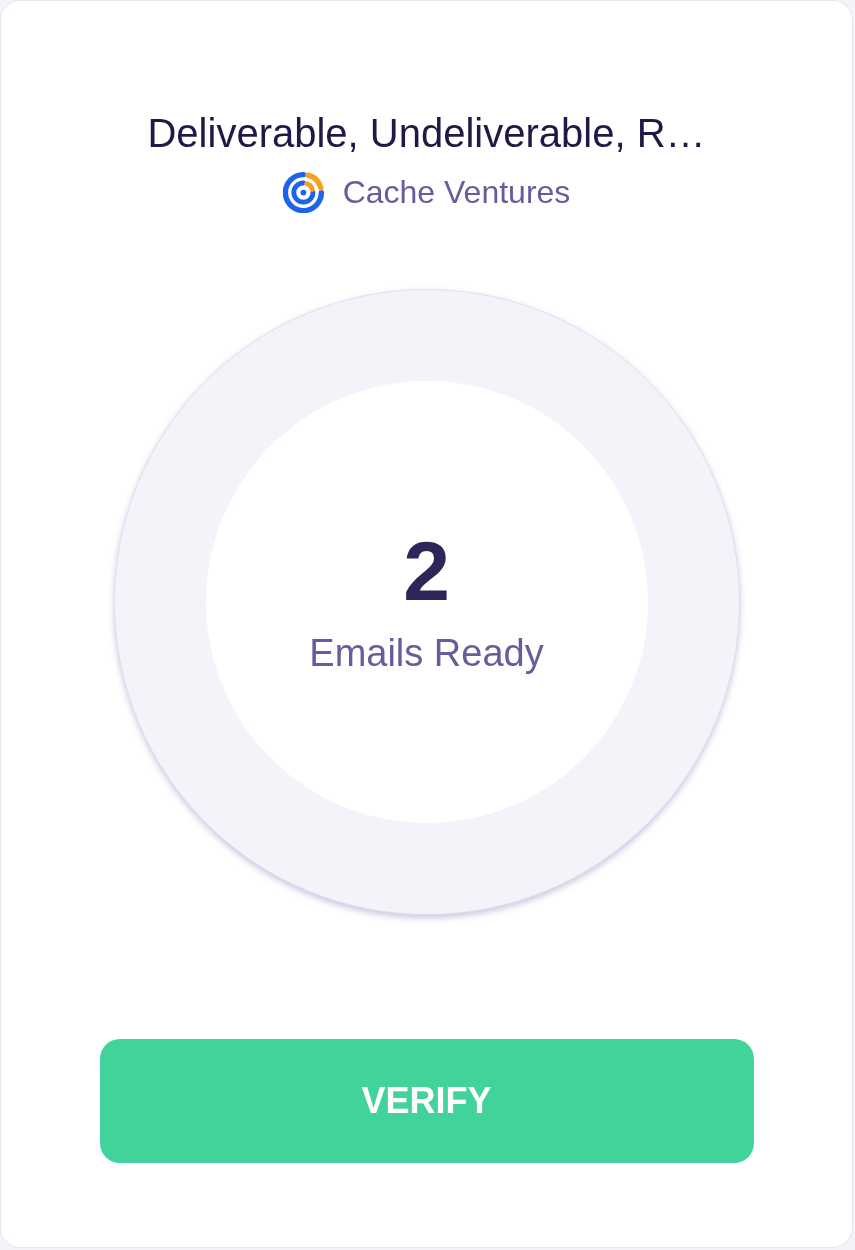 The height and width of the screenshot is (1250, 855). Describe the element at coordinates (456, 192) in the screenshot. I see `company-name: Cache Ventures` at that location.